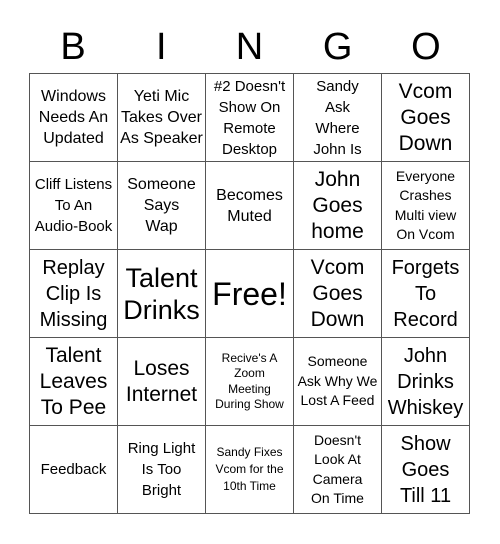 The width and height of the screenshot is (500, 544). I want to click on cell-text: Ring Light Is Too Bright, so click(161, 469).